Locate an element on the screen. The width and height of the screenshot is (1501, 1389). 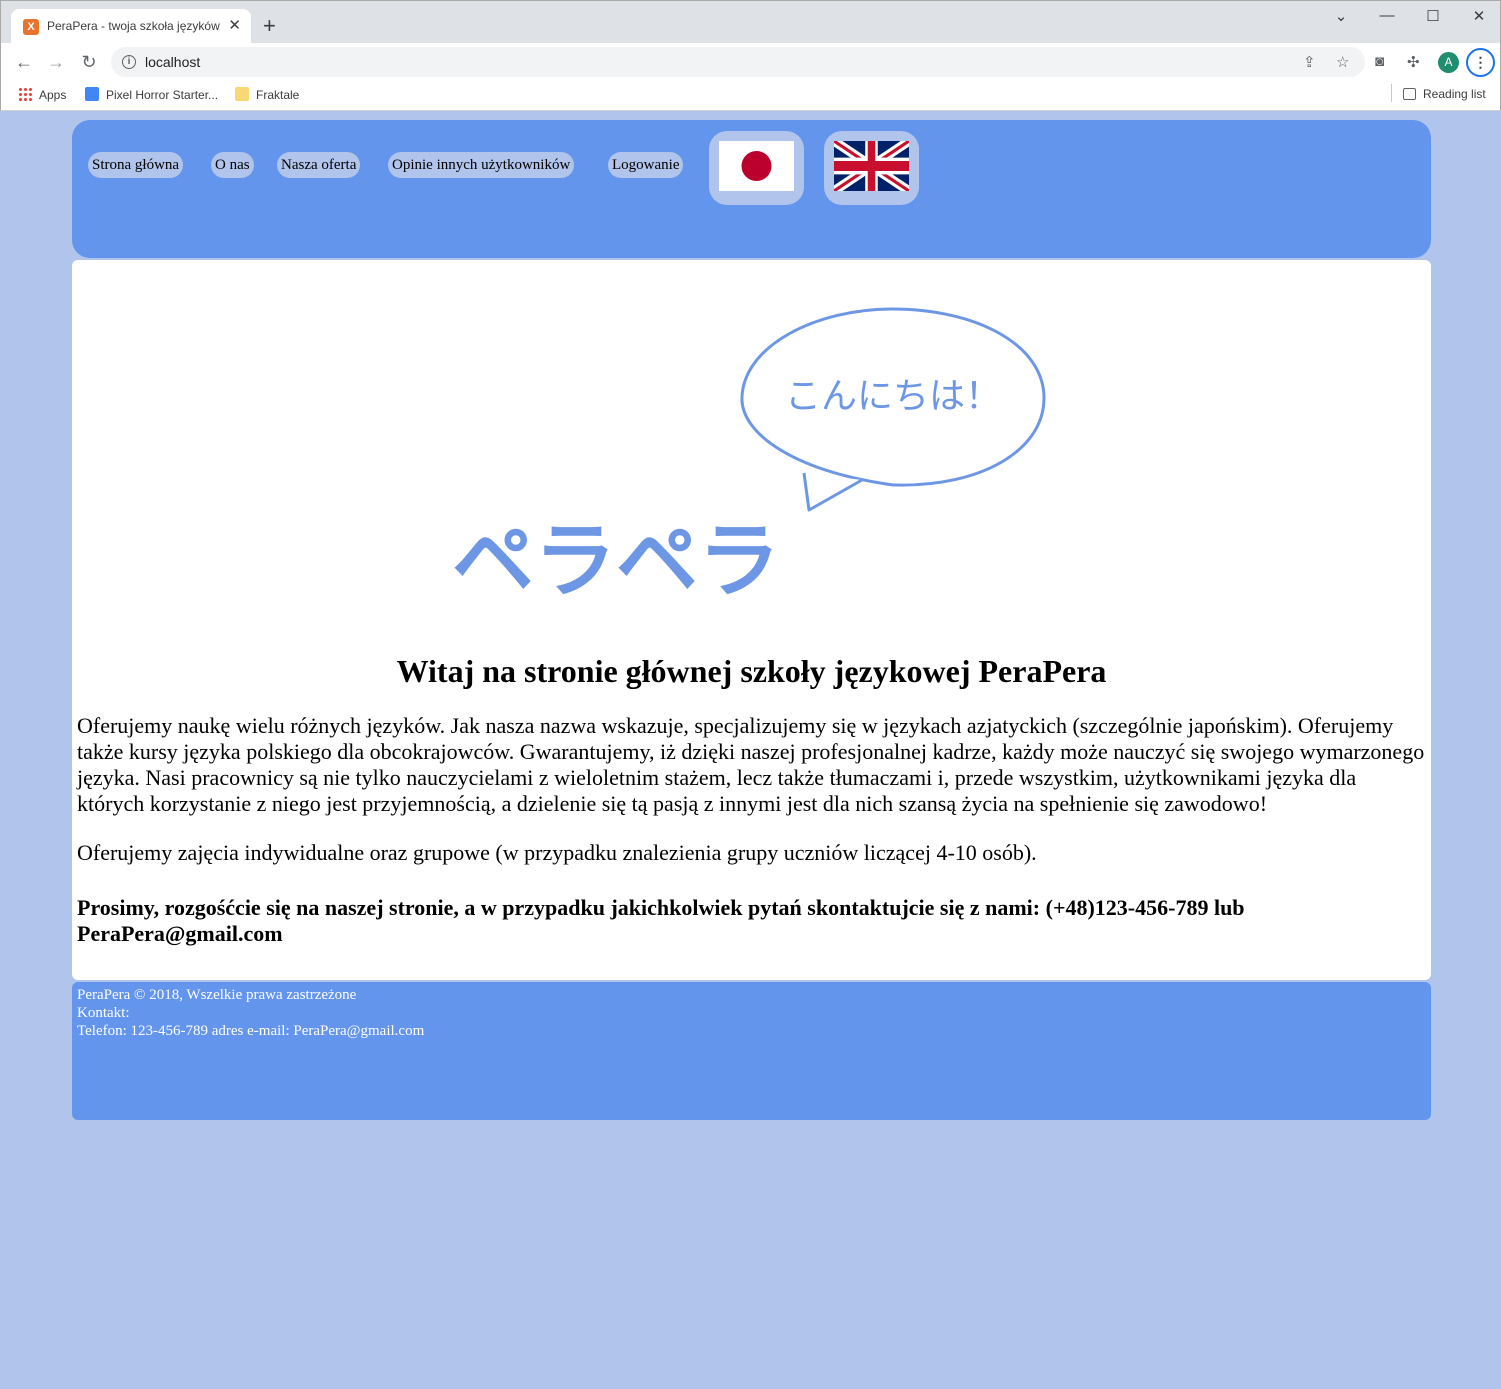
camera-icon: ◙ is located at coordinates (1379, 61).